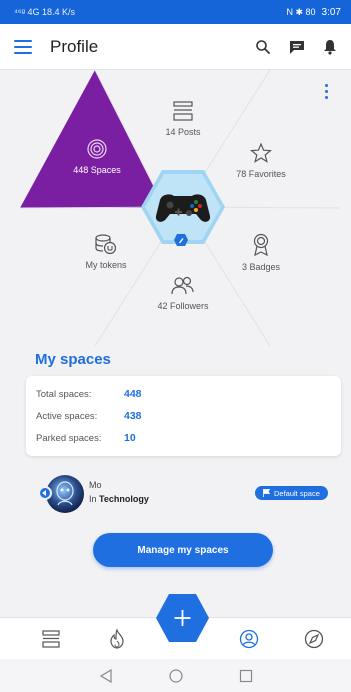  Describe the element at coordinates (261, 245) in the screenshot. I see `award-icon` at that location.